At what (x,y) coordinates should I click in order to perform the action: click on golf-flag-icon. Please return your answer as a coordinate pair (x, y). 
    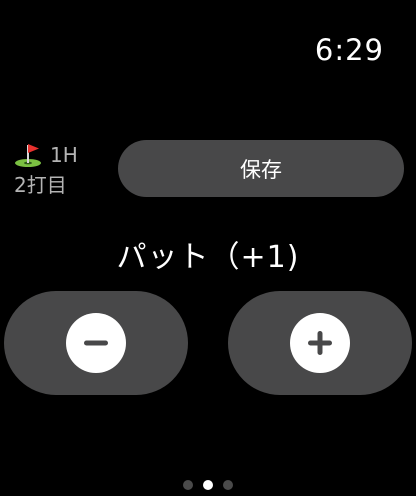
    Looking at the image, I should click on (28, 155).